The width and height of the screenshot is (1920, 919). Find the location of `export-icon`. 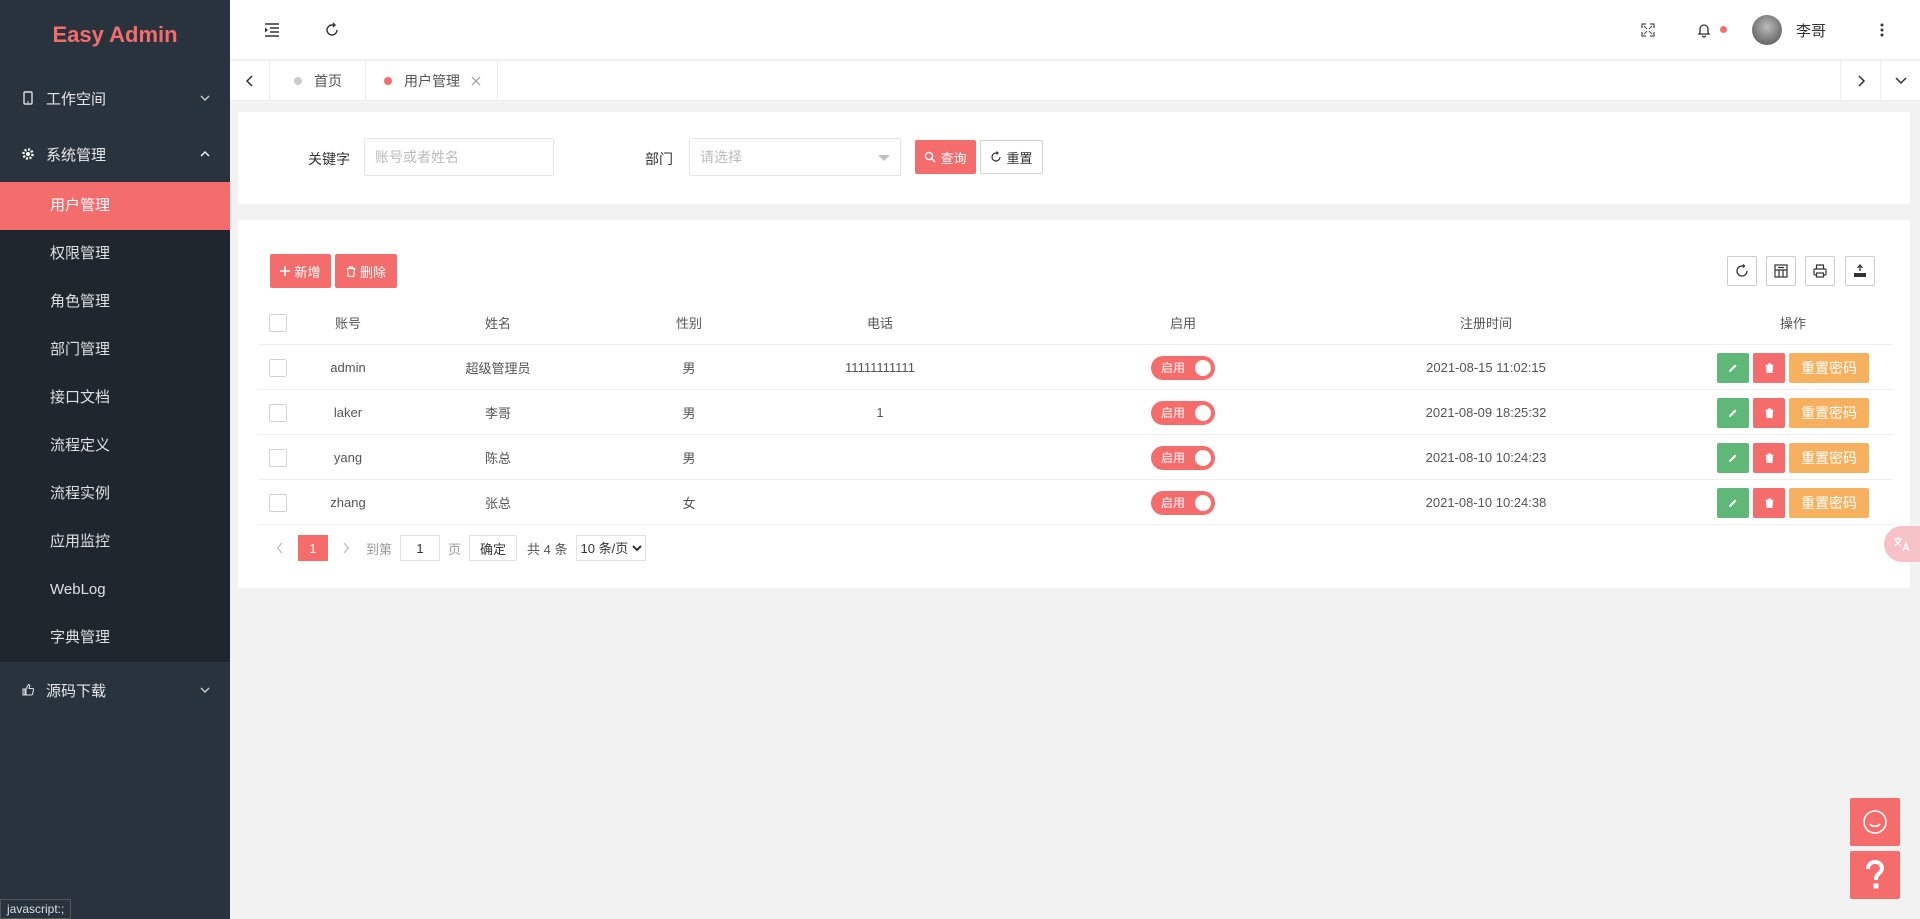

export-icon is located at coordinates (1860, 270).